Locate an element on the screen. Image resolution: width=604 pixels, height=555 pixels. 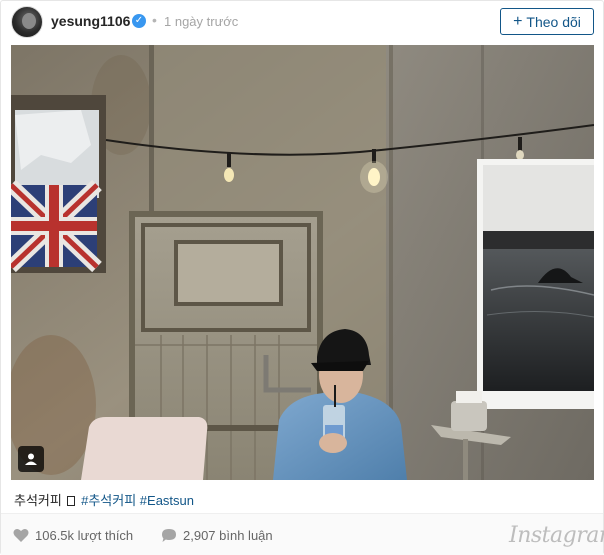
post-header: yesung1106 ✓ • 1 ngày trước + Theo dõi is located at coordinates (302, 22).